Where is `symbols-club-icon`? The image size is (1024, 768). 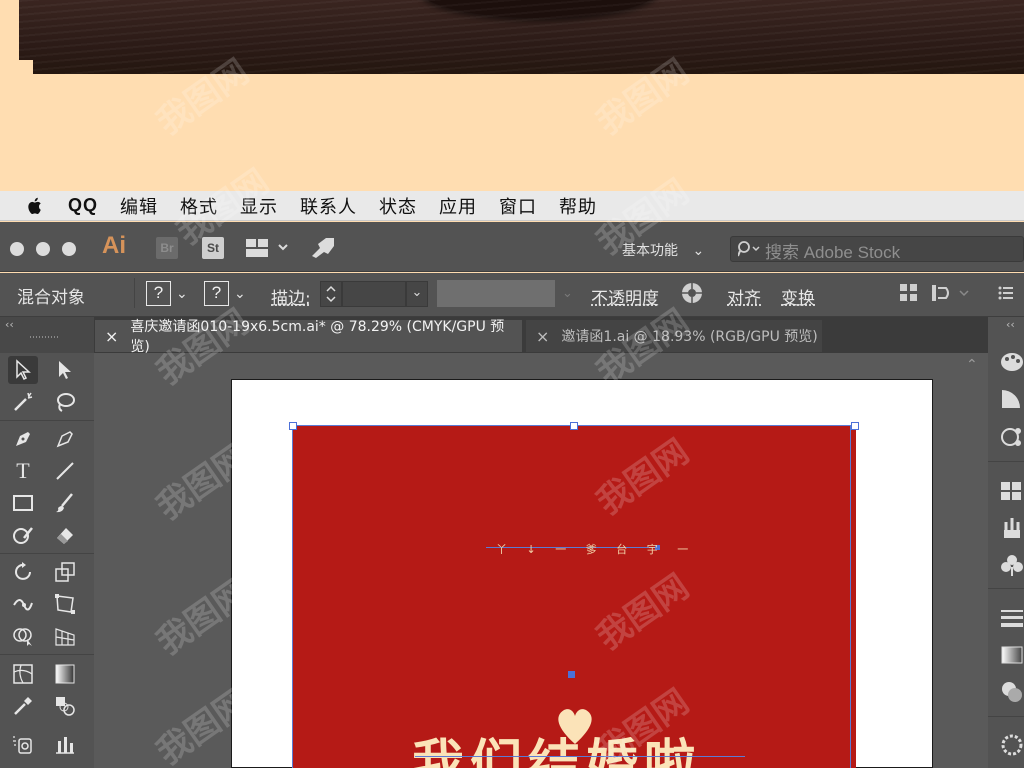
symbols-club-icon is located at coordinates (1012, 567).